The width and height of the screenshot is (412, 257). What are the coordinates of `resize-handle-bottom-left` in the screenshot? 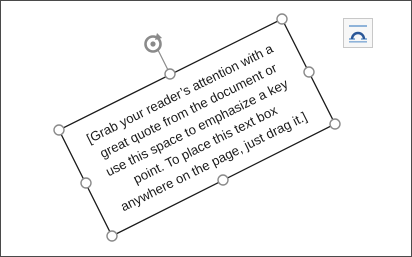 It's located at (112, 236).